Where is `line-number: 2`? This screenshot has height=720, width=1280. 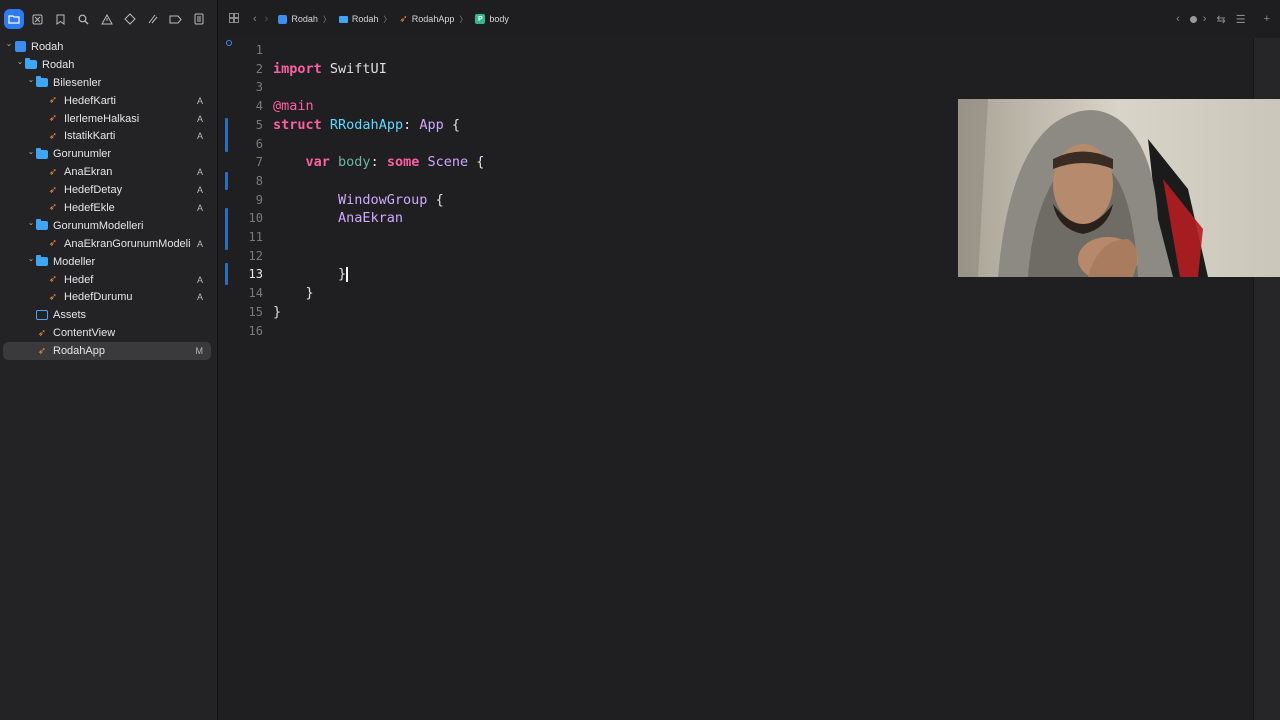
line-number: 2 is located at coordinates (259, 68).